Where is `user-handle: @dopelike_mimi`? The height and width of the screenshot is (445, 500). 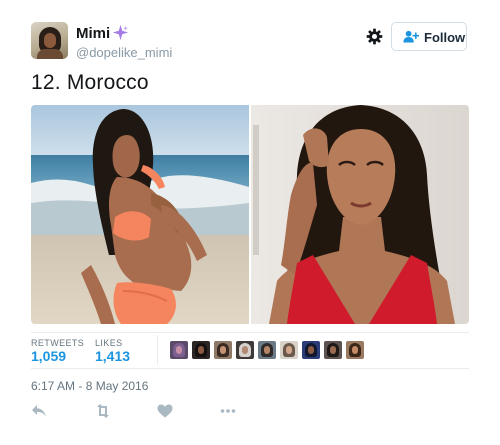 user-handle: @dopelike_mimi is located at coordinates (124, 52).